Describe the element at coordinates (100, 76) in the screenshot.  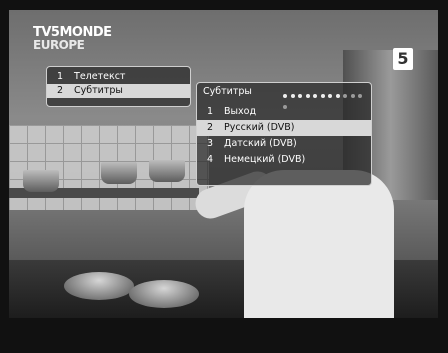
I see `menu-item-label: Телетекст` at that location.